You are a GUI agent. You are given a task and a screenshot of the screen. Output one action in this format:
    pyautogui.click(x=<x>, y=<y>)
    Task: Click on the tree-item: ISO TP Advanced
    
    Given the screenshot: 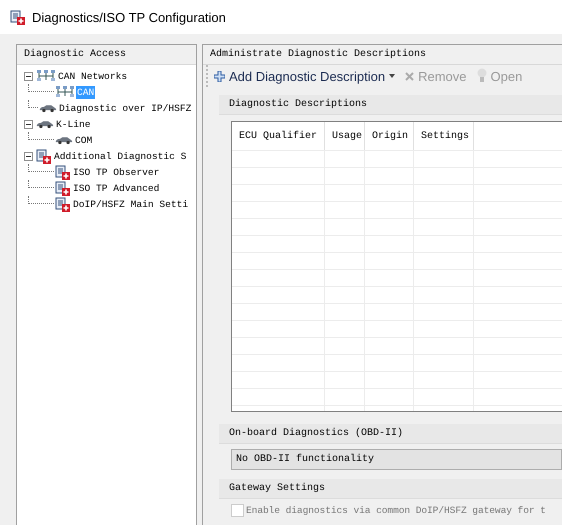 What is the action you would take?
    pyautogui.click(x=116, y=188)
    